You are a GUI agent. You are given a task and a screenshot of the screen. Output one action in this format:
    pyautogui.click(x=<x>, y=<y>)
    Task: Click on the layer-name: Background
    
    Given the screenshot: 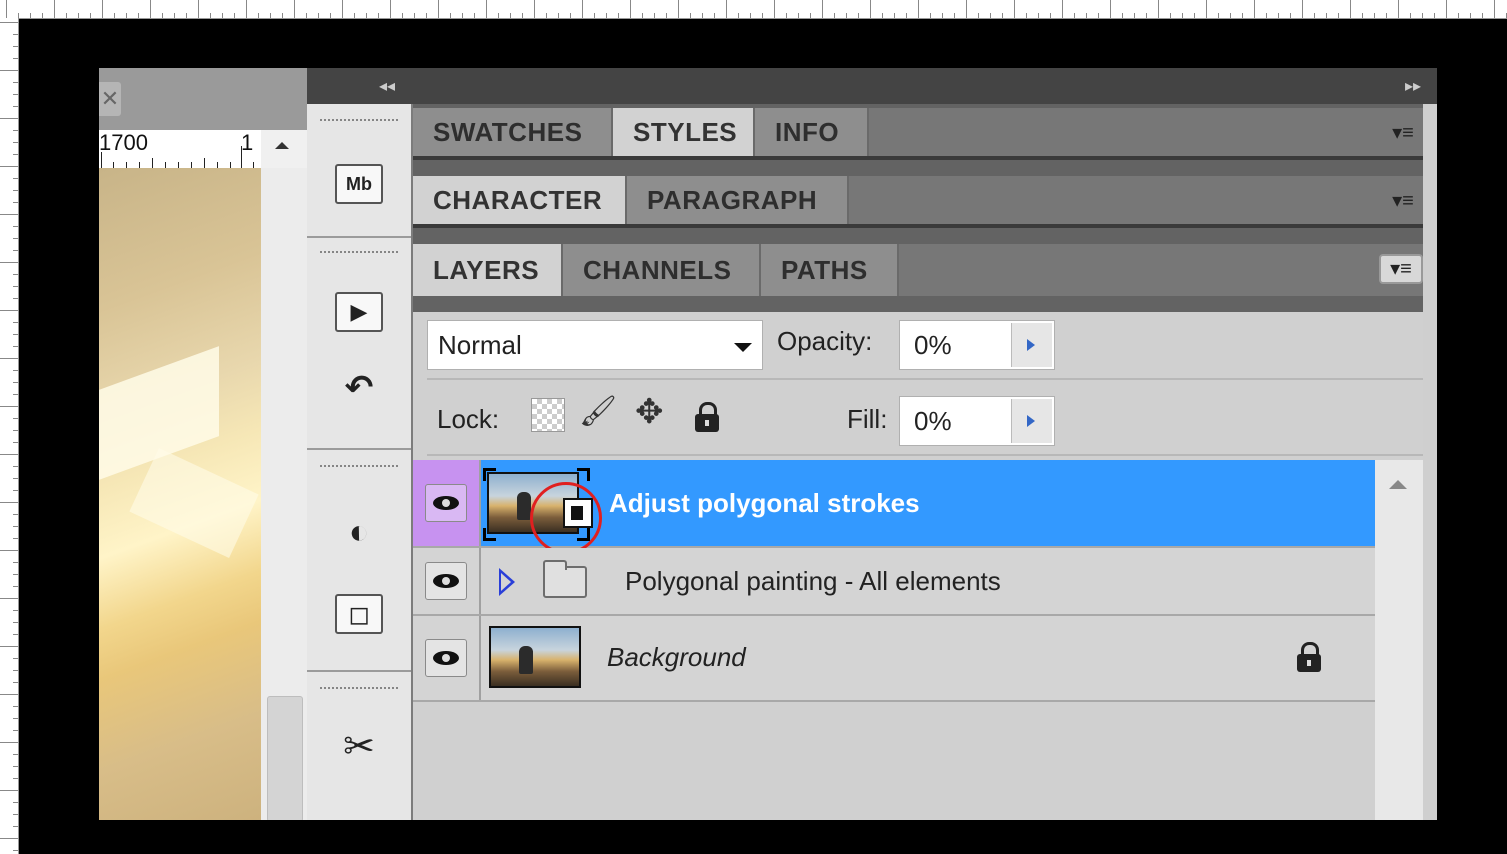 What is the action you would take?
    pyautogui.click(x=676, y=657)
    